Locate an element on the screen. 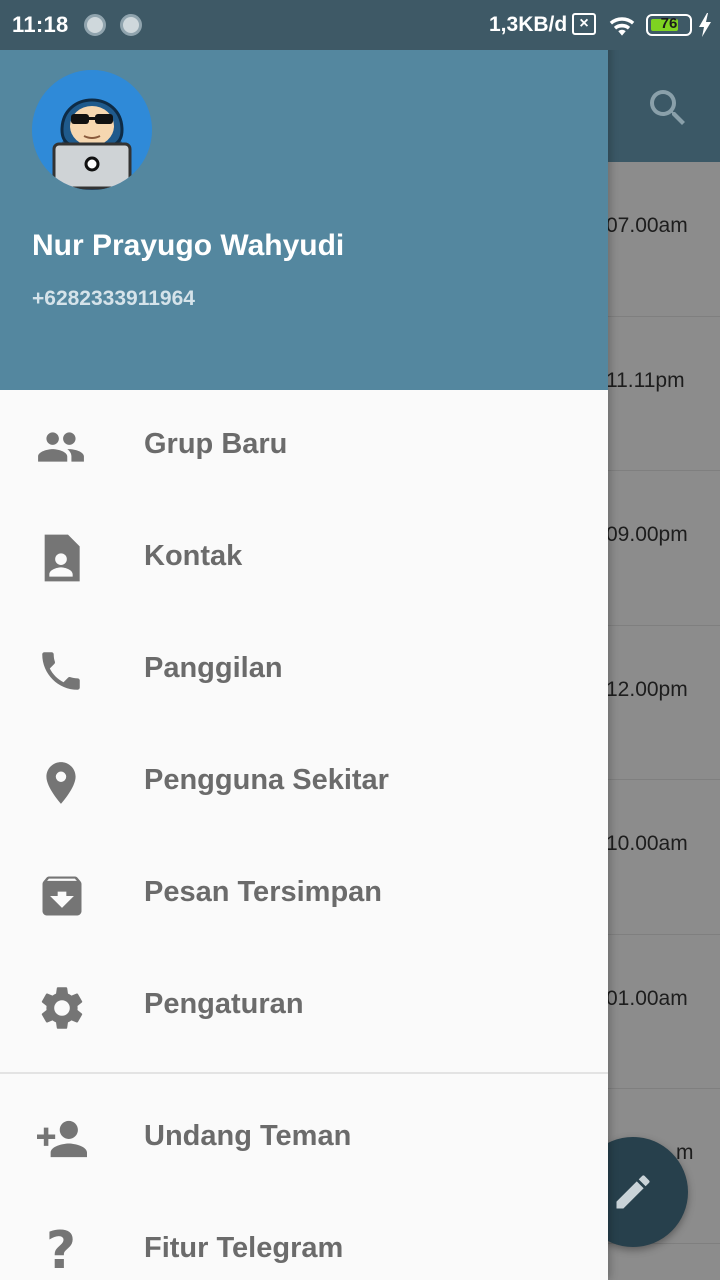 The image size is (720, 1280). gear-icon is located at coordinates (61, 1007).